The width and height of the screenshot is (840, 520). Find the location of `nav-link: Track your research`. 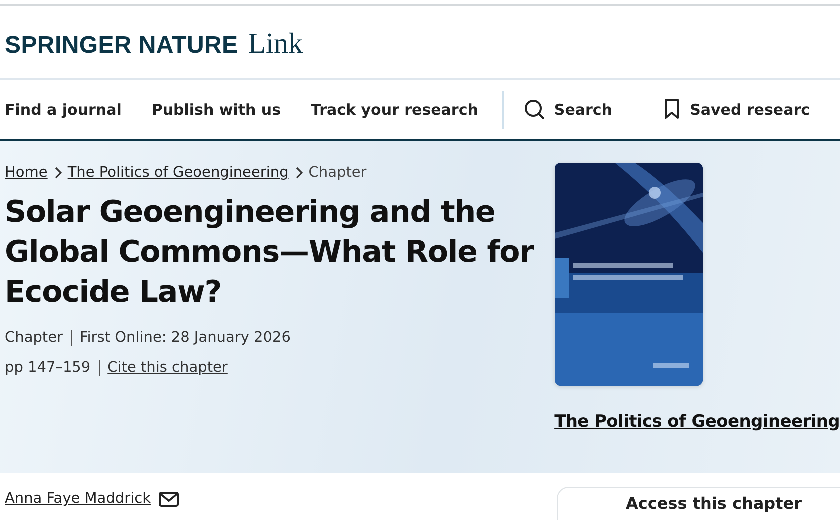

nav-link: Track your research is located at coordinates (394, 109).